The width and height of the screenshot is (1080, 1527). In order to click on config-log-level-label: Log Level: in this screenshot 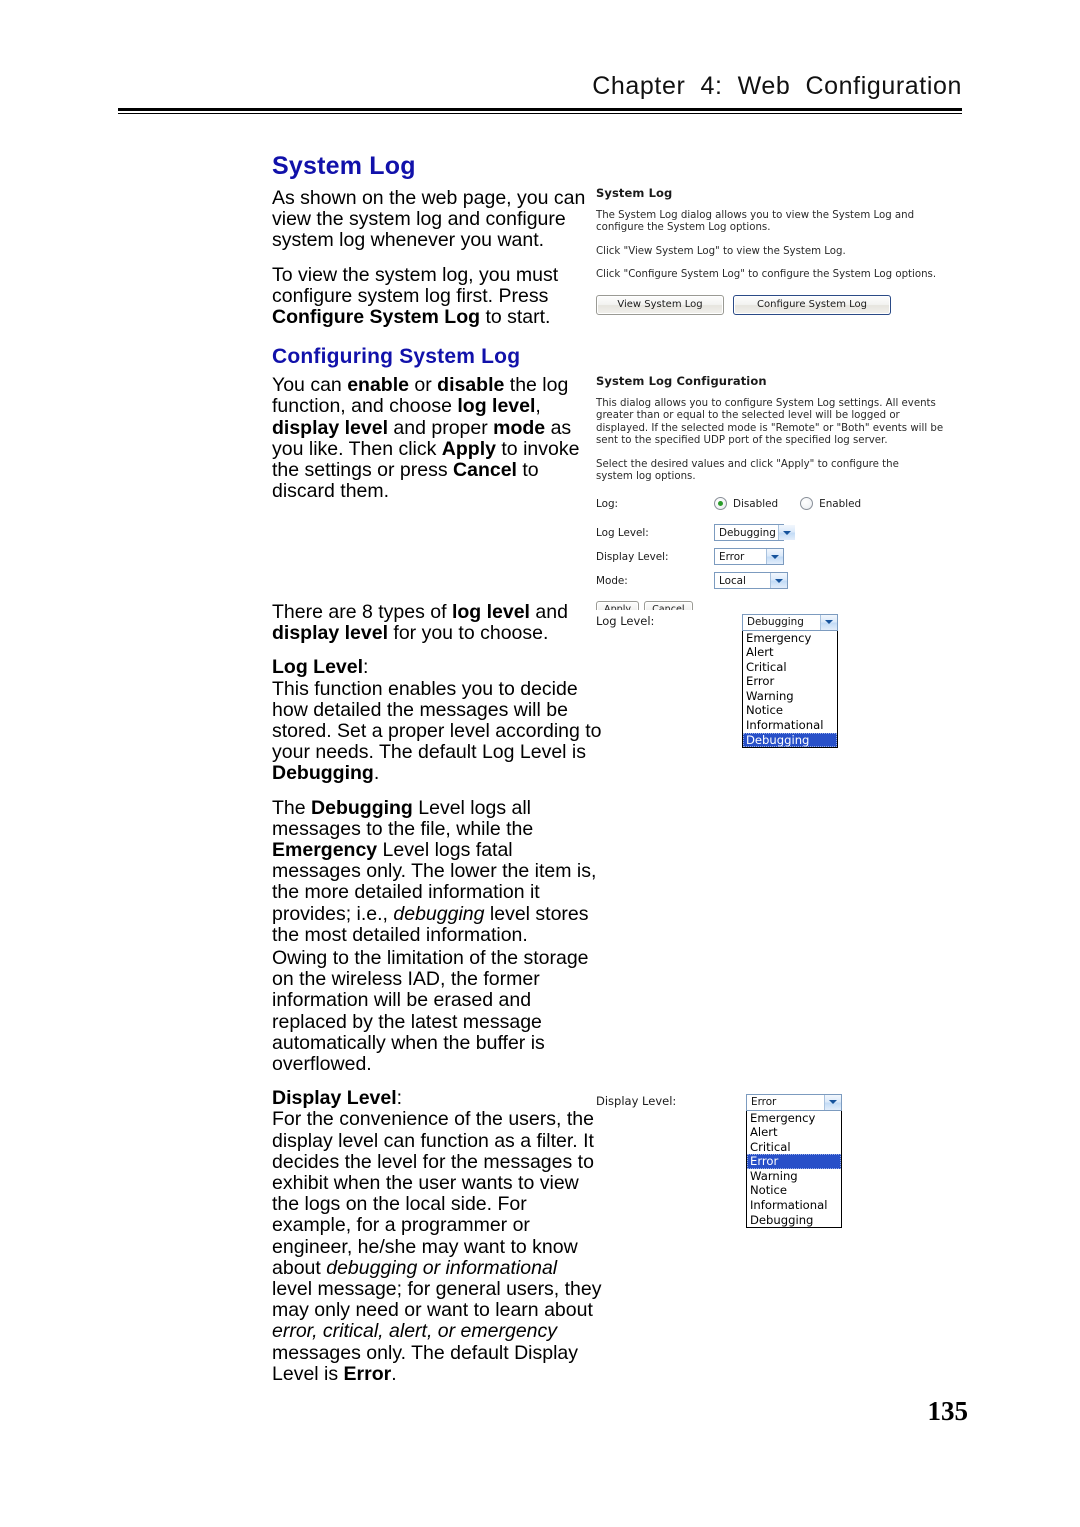, I will do `click(622, 532)`.